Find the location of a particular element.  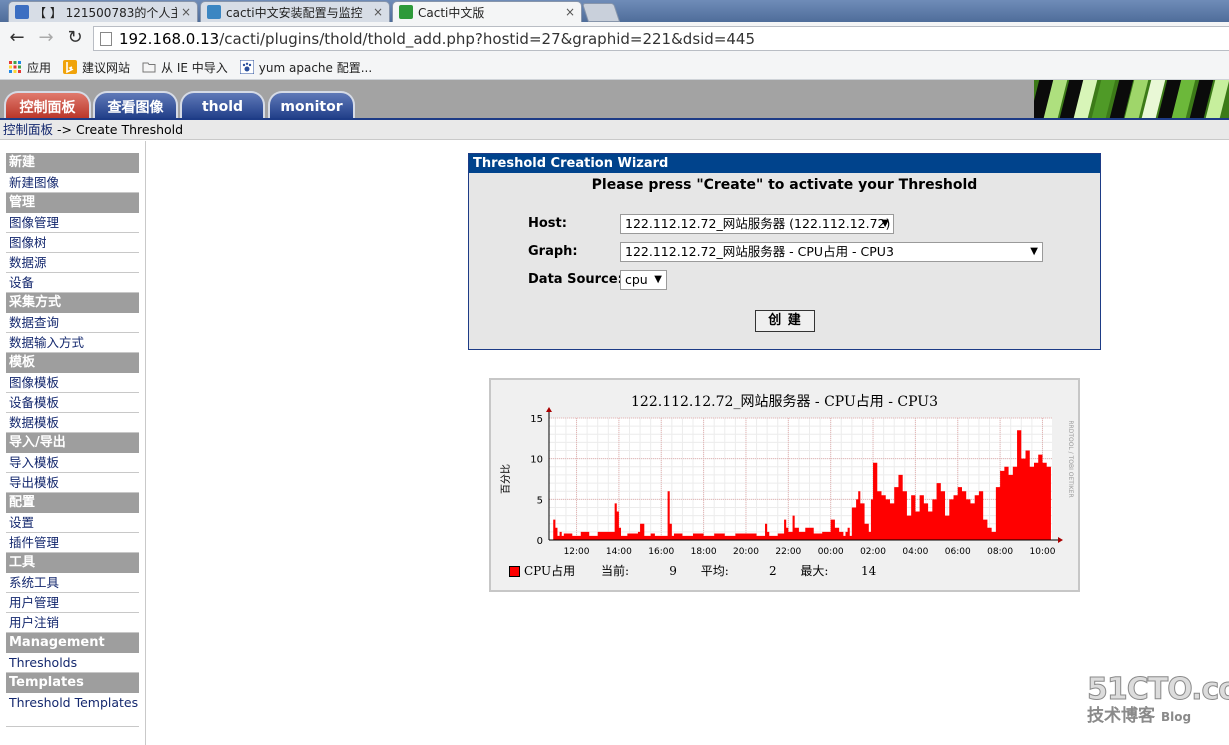

apps-grid-icon is located at coordinates (15, 67).